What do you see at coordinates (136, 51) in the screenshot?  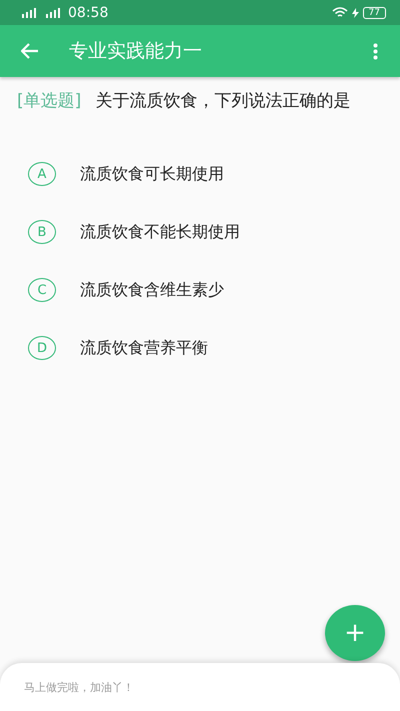 I see `page-title: 专业实践能力一` at bounding box center [136, 51].